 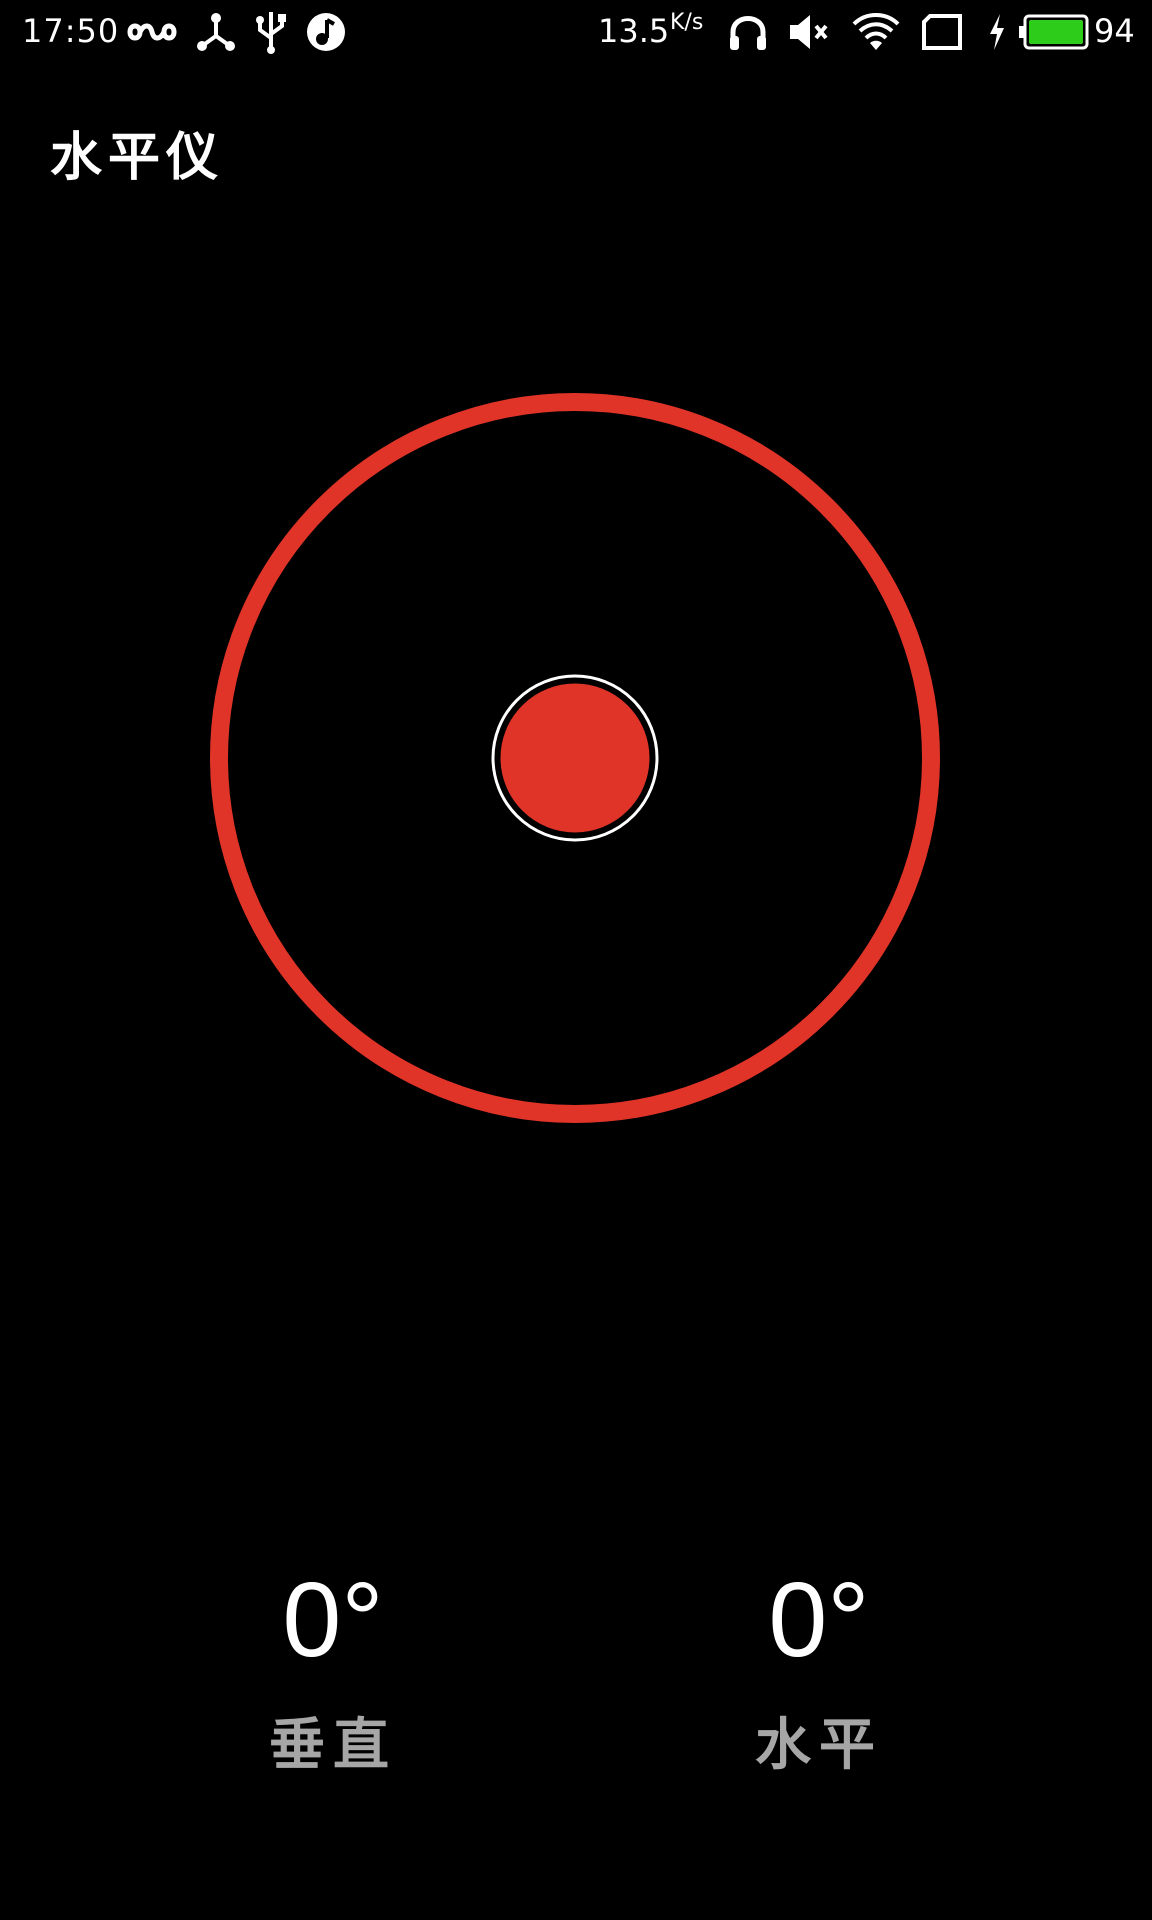 What do you see at coordinates (819, 1620) in the screenshot?
I see `horizontal-angle-value: 0°` at bounding box center [819, 1620].